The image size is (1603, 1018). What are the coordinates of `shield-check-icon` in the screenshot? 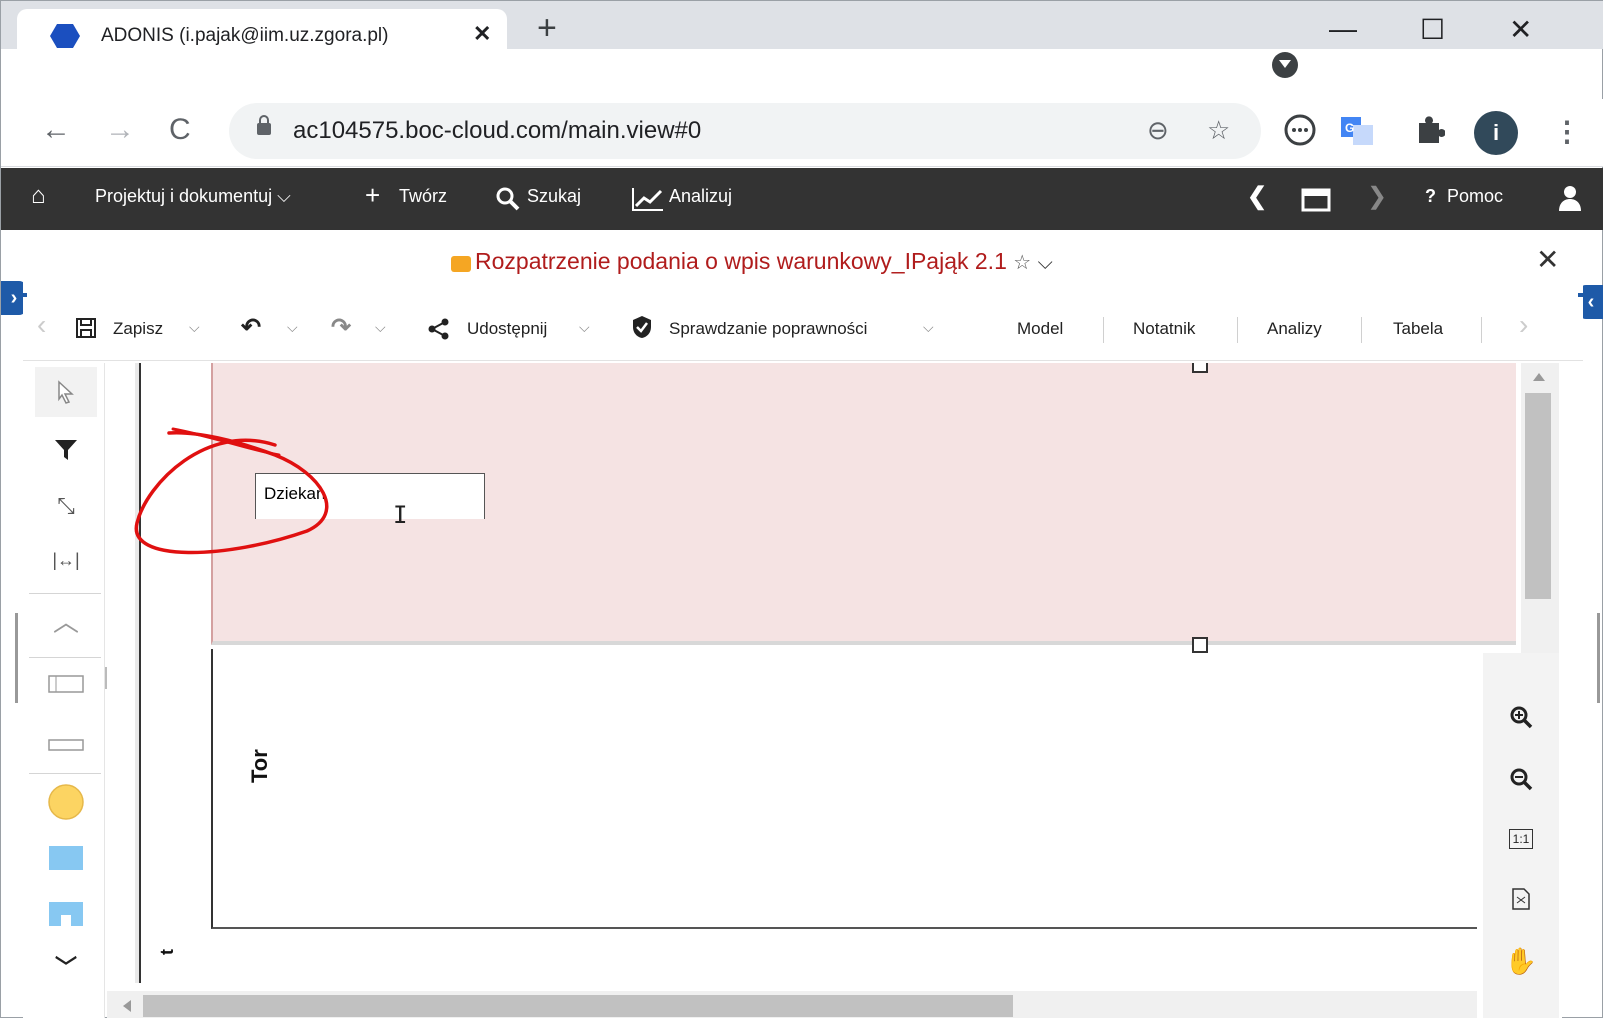 It's located at (642, 327).